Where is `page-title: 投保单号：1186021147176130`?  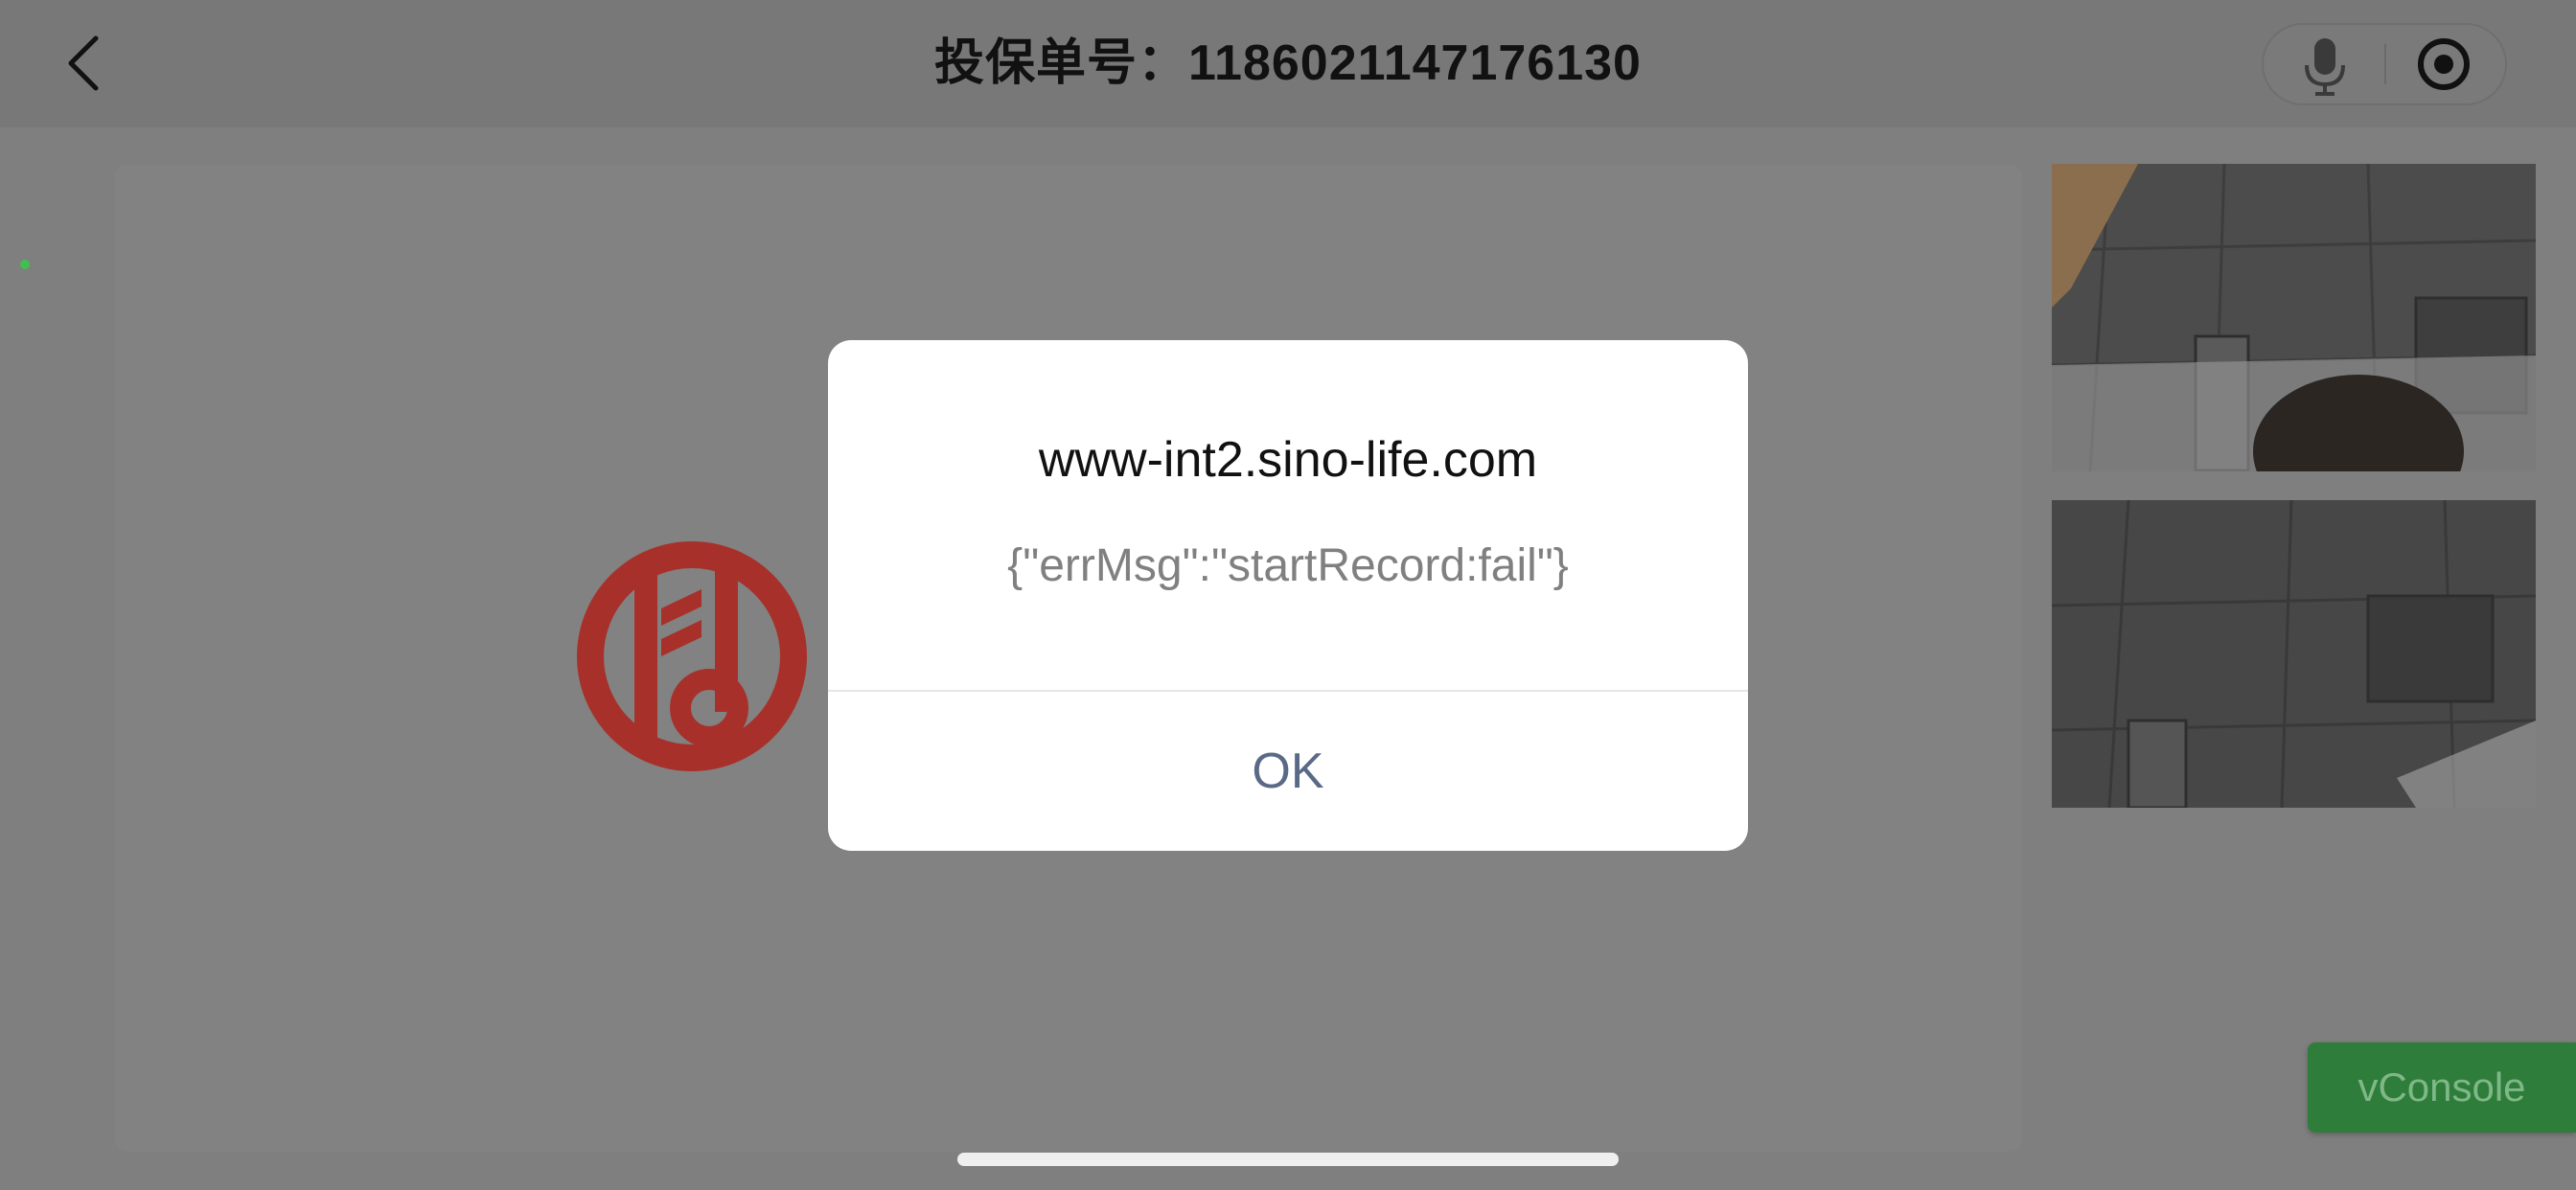
page-title: 投保单号：1186021147176130 is located at coordinates (1288, 63).